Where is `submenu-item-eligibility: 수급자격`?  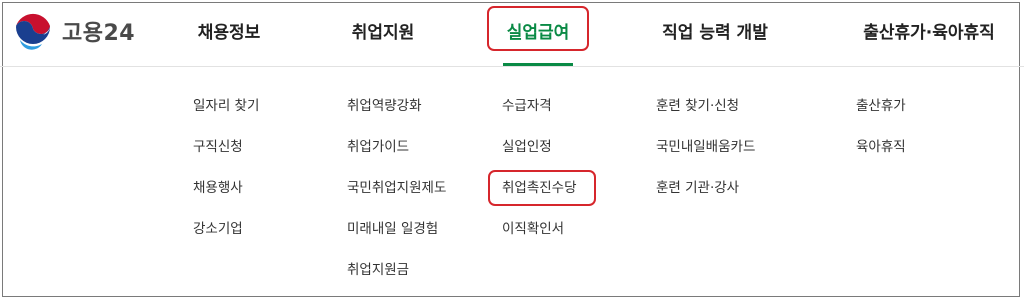 submenu-item-eligibility: 수급자격 is located at coordinates (539, 104).